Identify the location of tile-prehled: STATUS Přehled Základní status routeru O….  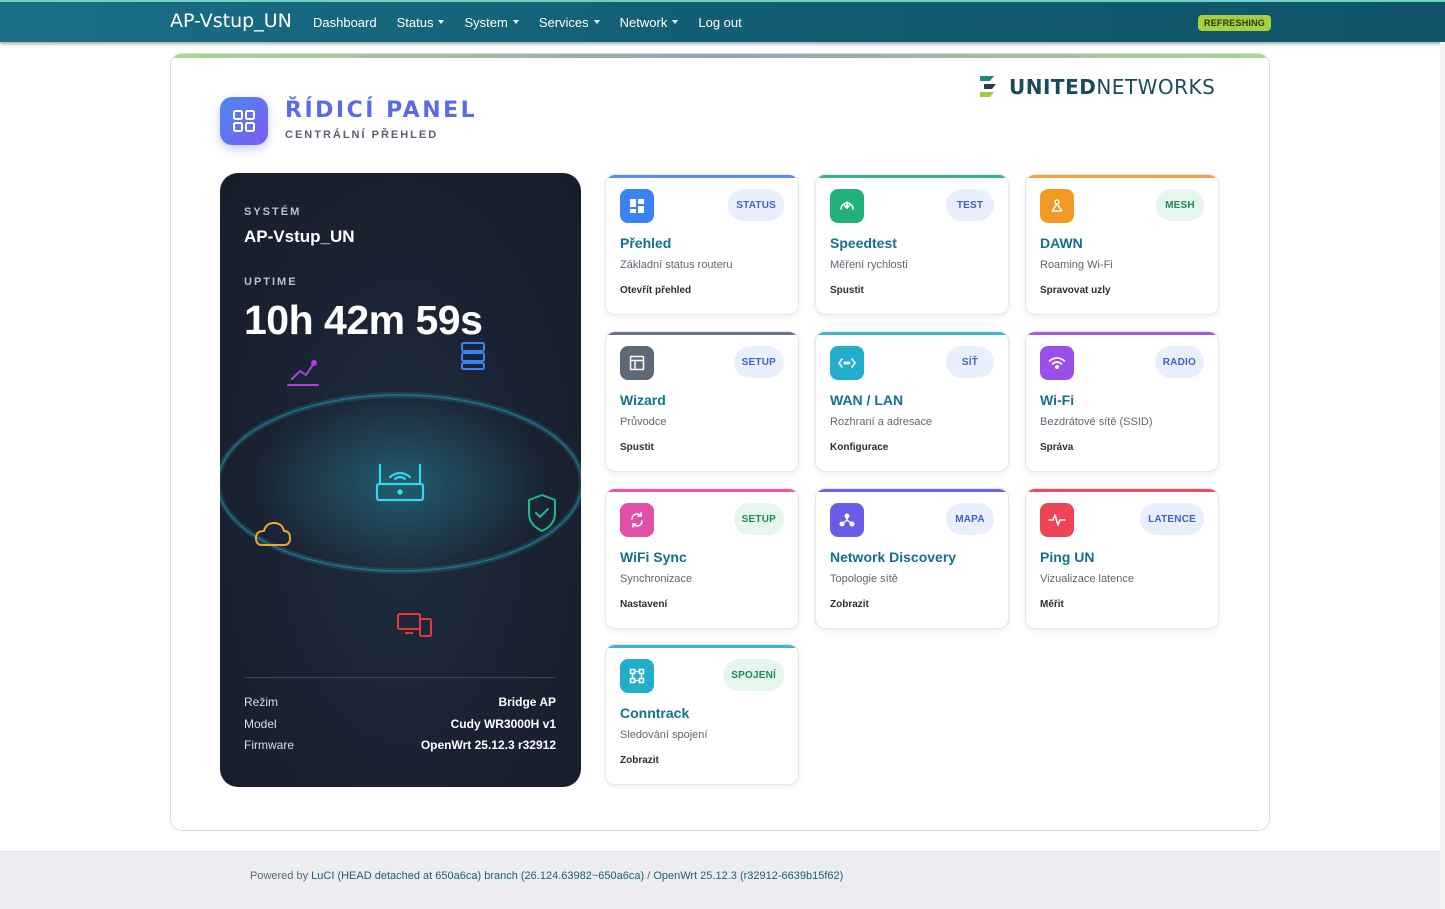
(702, 244).